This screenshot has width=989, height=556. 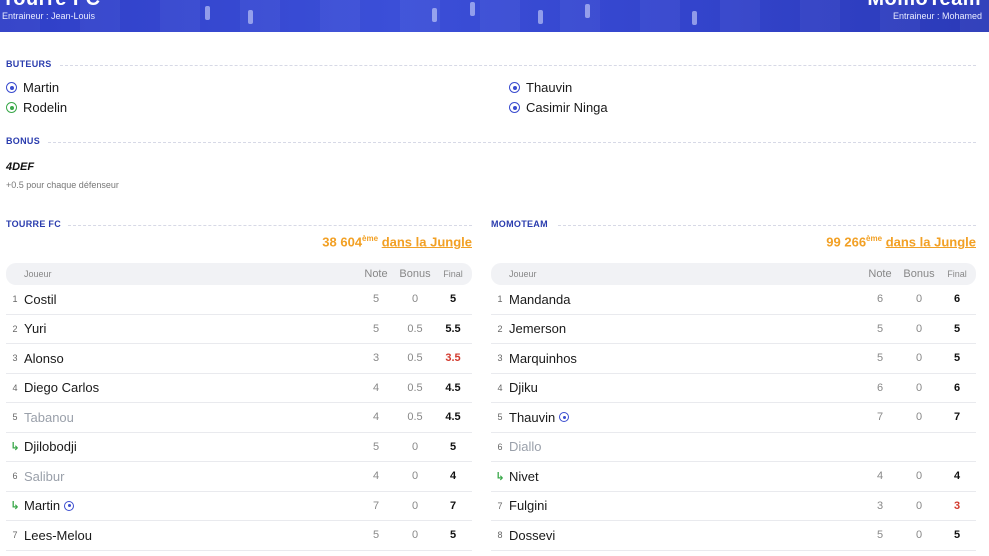 I want to click on player-name: Costil, so click(x=190, y=299).